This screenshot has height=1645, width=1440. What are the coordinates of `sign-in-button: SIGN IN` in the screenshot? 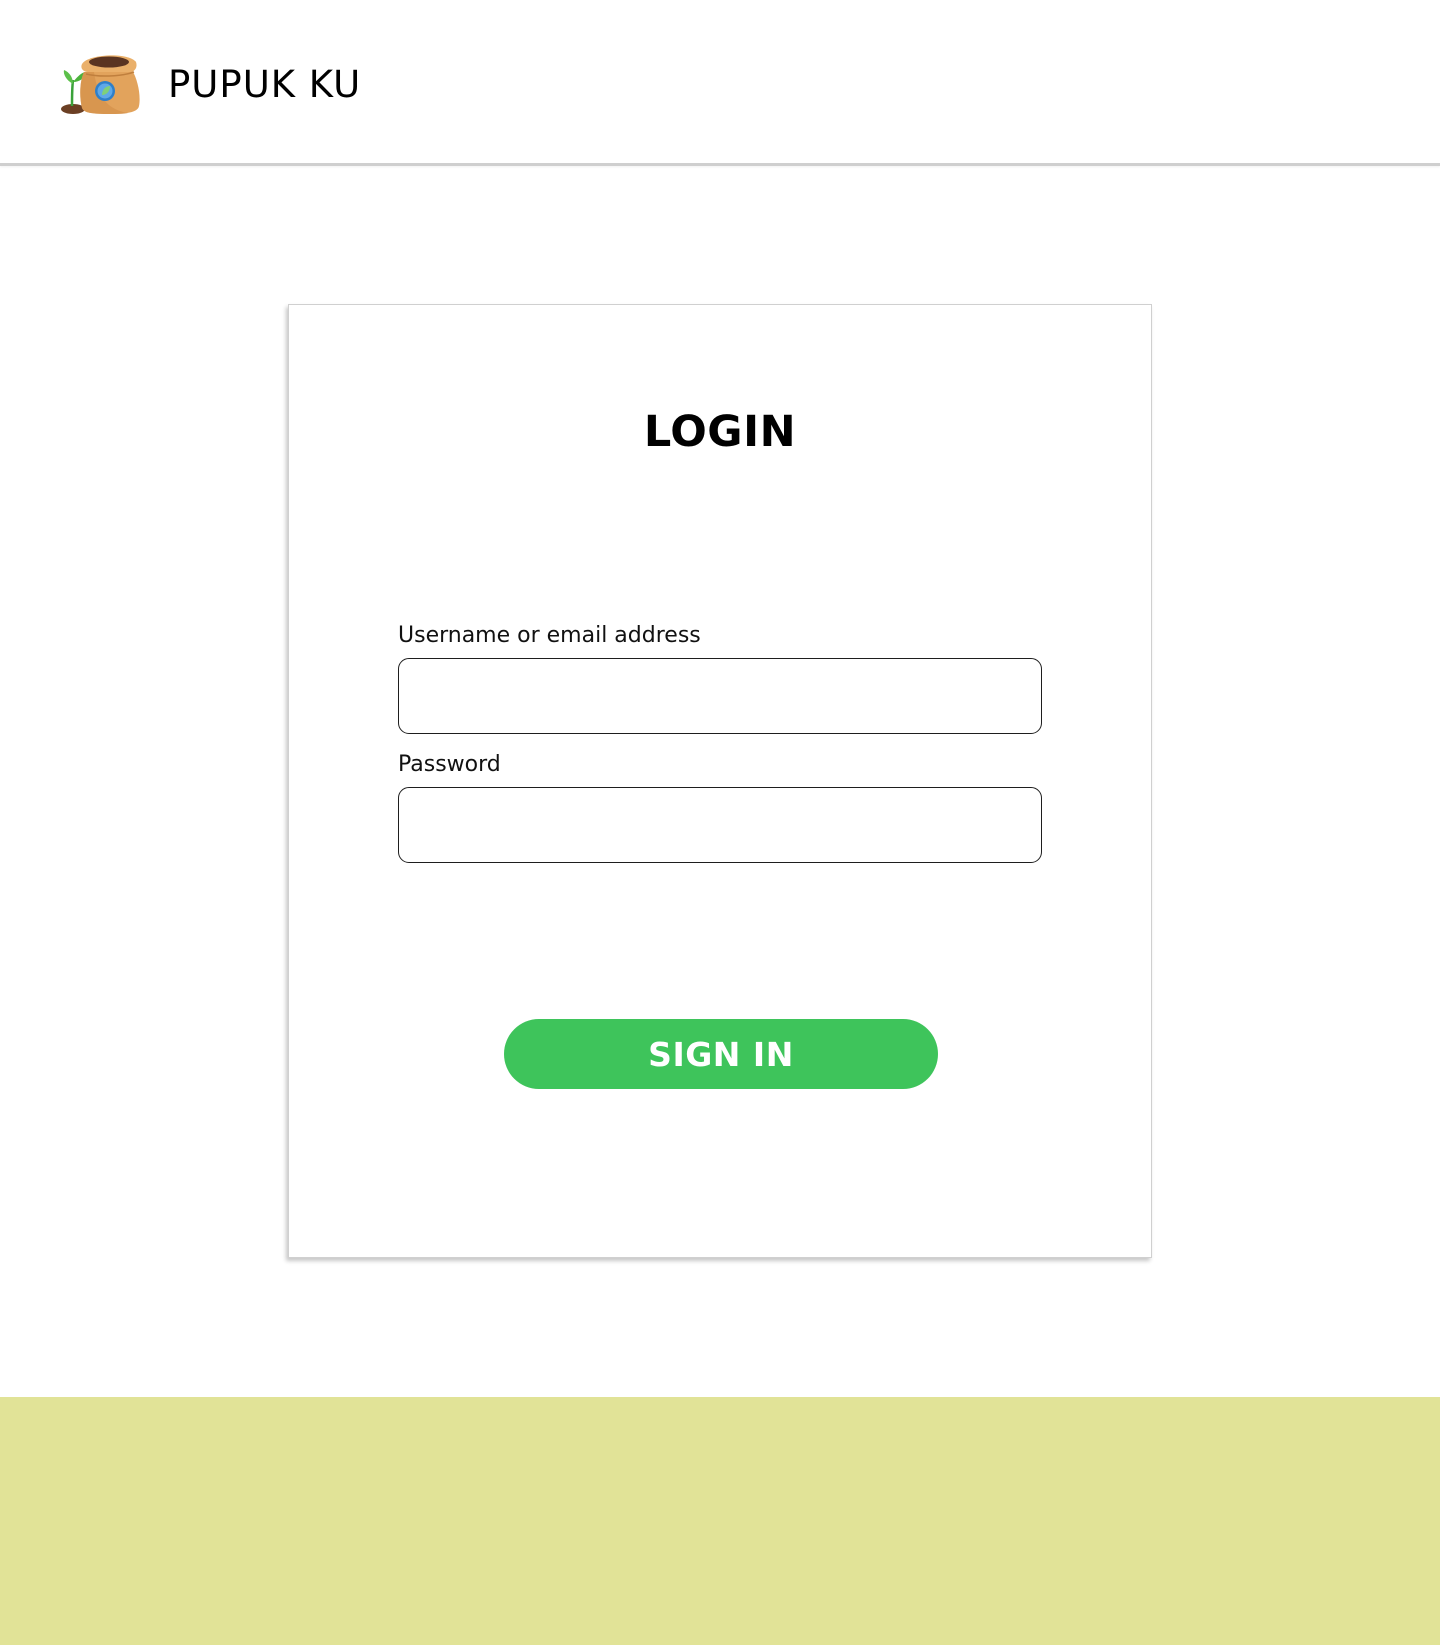 It's located at (721, 1054).